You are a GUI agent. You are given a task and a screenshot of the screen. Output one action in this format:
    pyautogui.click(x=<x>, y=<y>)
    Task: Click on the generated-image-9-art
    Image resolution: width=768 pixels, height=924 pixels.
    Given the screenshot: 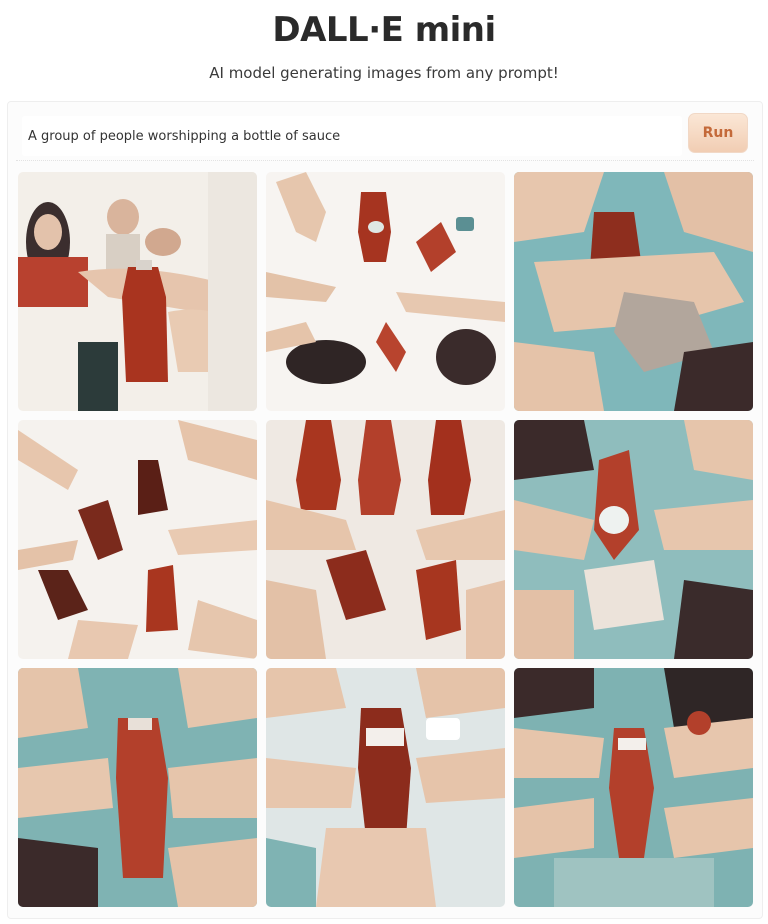 What is the action you would take?
    pyautogui.click(x=633, y=787)
    